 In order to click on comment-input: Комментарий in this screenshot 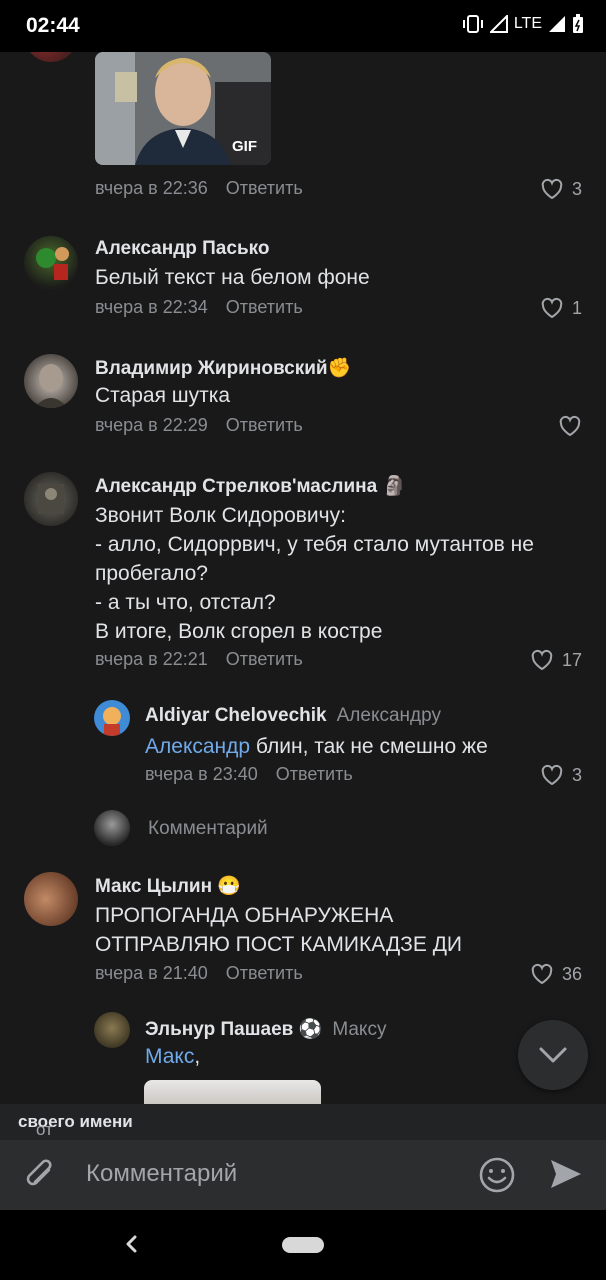, I will do `click(161, 1174)`.